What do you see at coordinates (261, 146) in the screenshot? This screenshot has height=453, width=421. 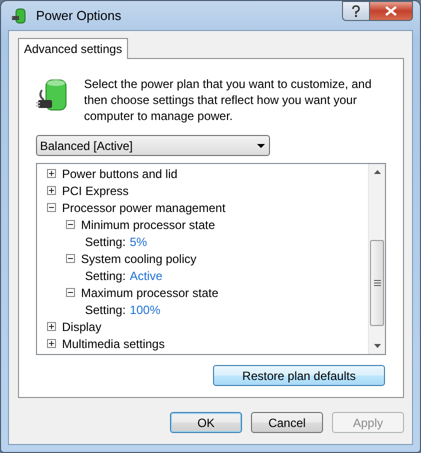 I see `caret-icon` at bounding box center [261, 146].